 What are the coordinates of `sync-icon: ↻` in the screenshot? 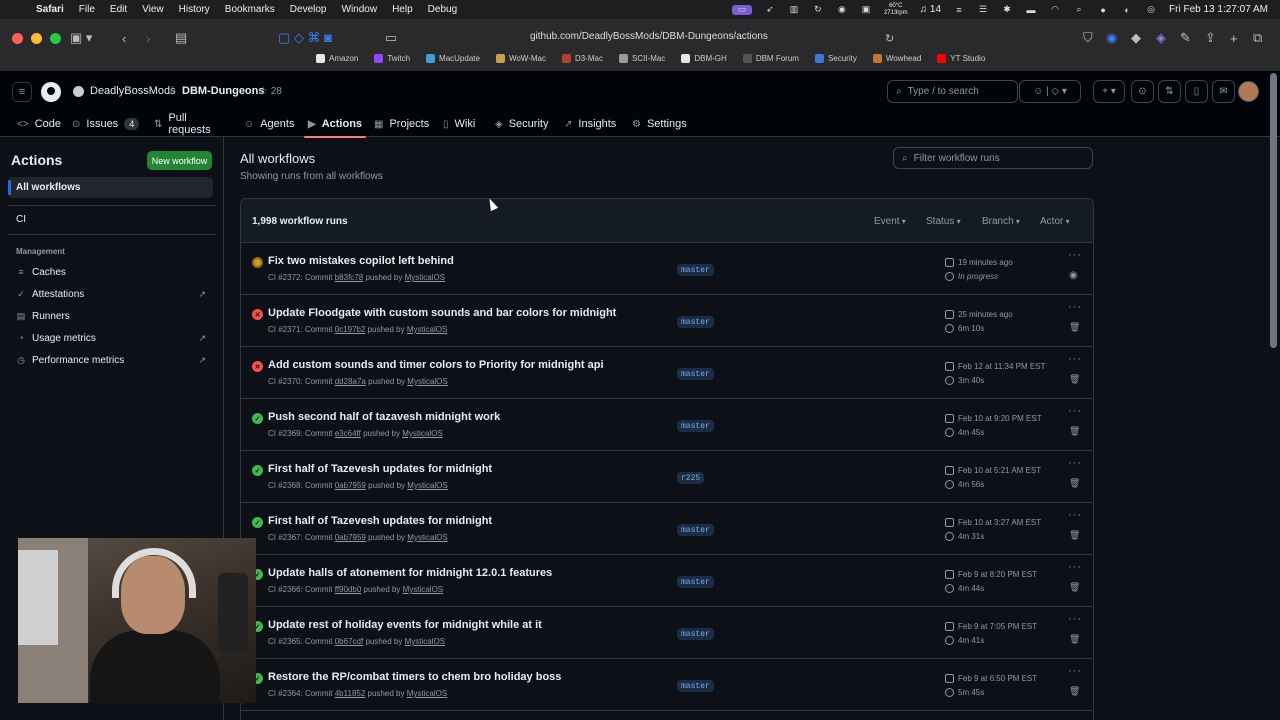 It's located at (818, 9).